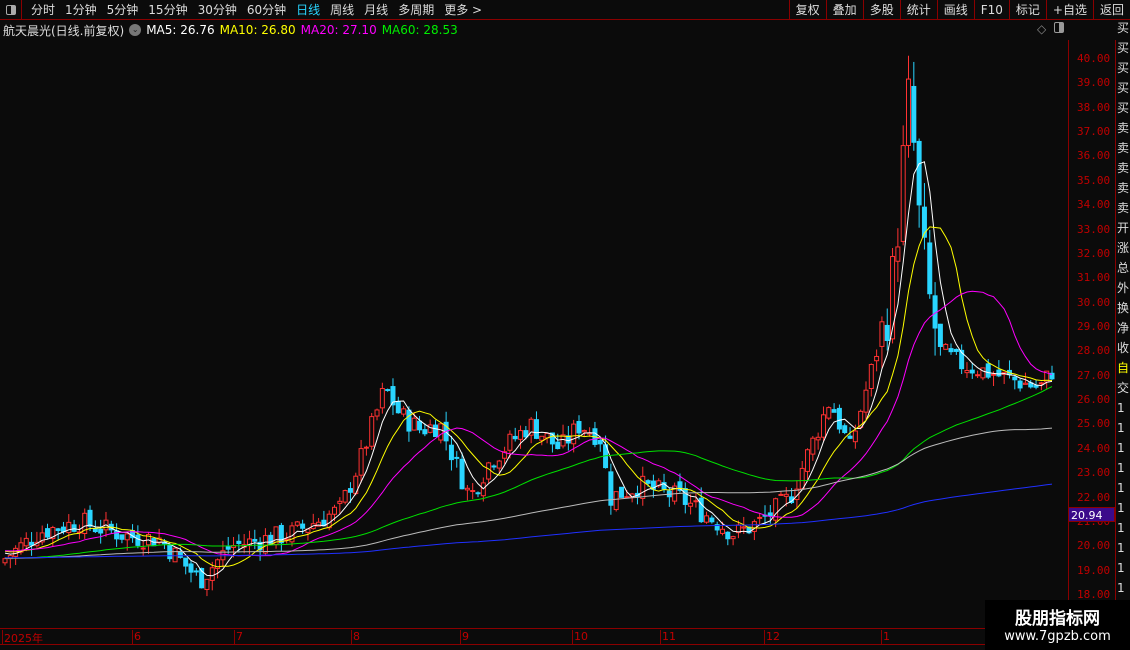  I want to click on y-tick-label: 28.00, so click(1094, 351).